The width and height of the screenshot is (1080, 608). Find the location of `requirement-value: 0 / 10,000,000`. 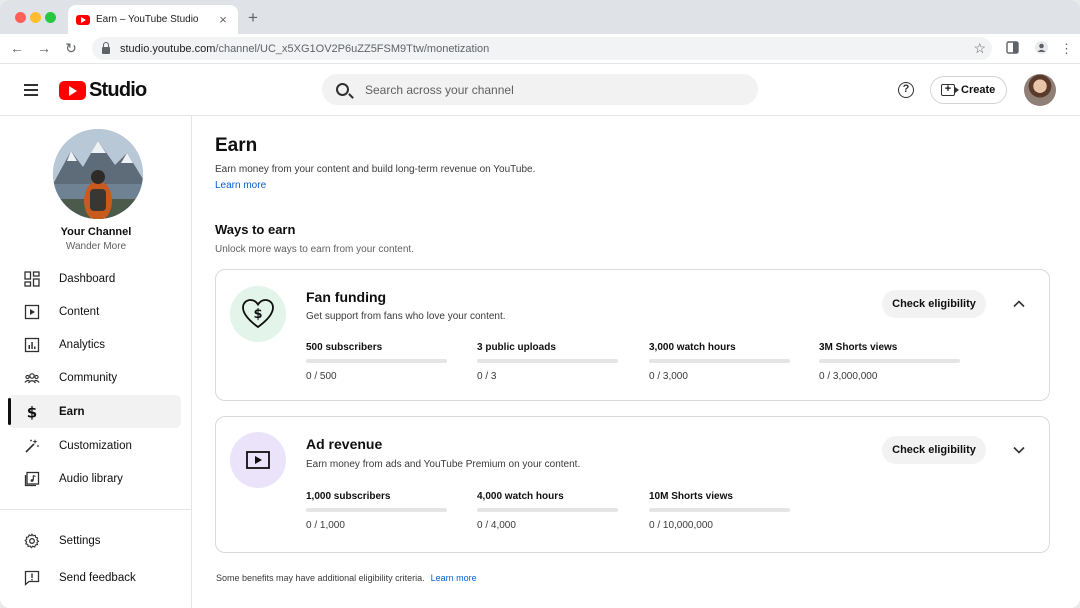

requirement-value: 0 / 10,000,000 is located at coordinates (681, 525).